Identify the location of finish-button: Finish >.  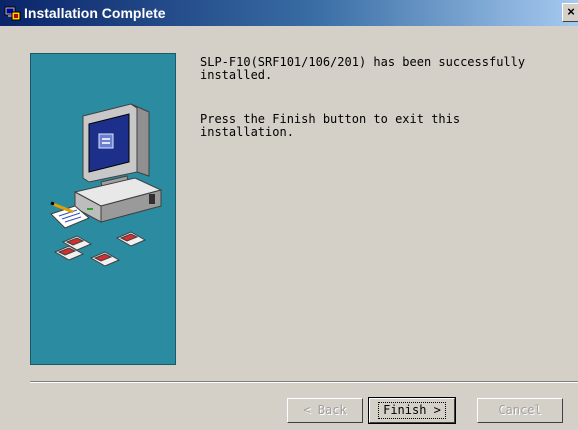
(412, 410).